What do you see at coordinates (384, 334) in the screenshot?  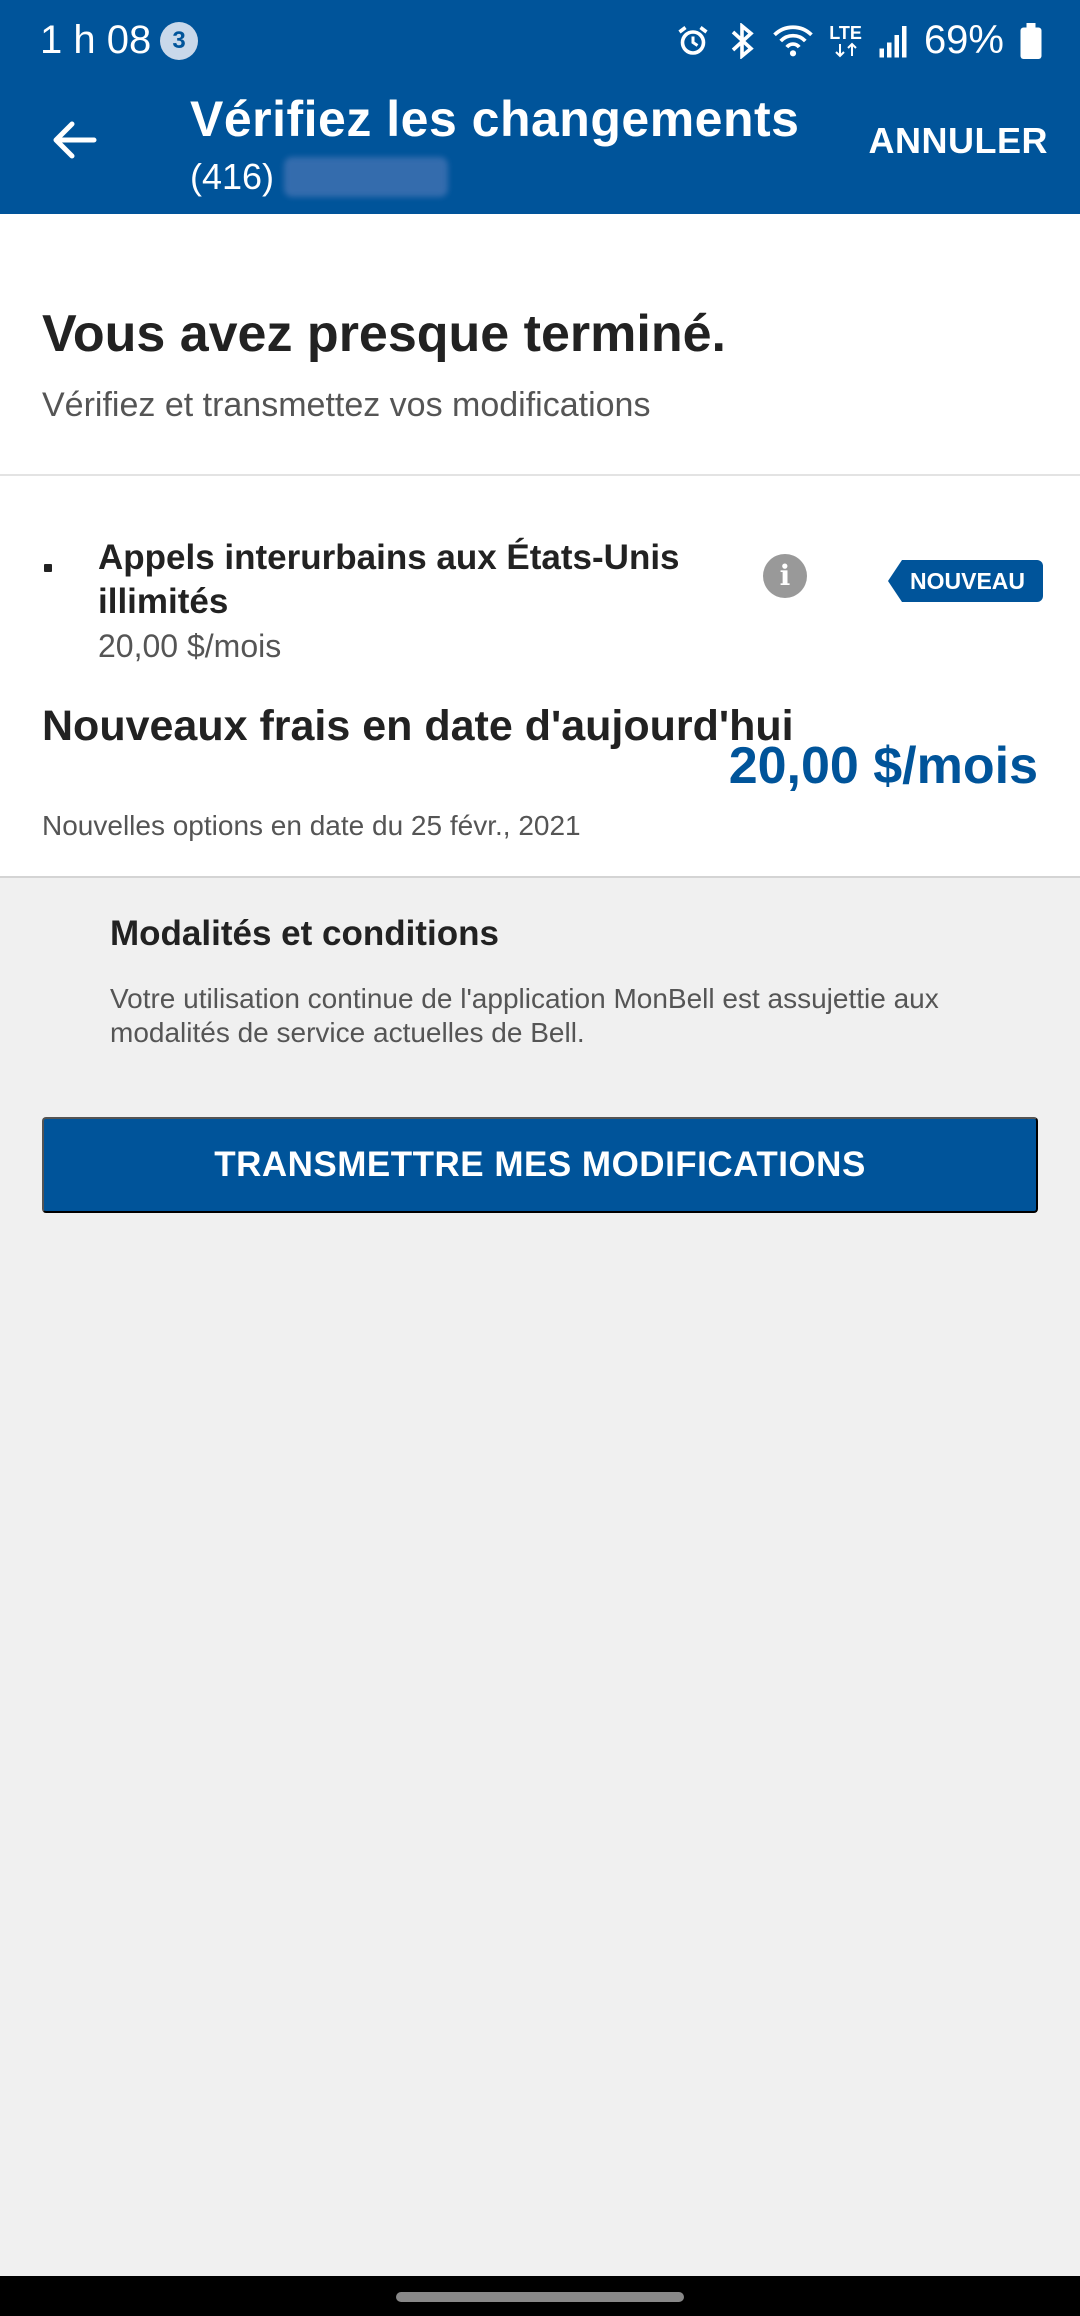 I see `summary-headline: Vous avez presque terminé.` at bounding box center [384, 334].